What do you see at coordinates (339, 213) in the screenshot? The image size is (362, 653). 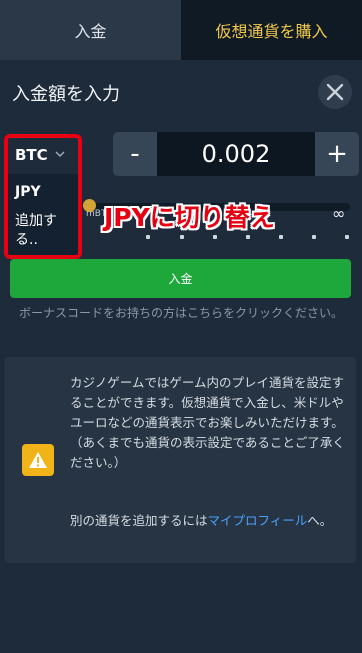 I see `slider-max-label: ∞` at bounding box center [339, 213].